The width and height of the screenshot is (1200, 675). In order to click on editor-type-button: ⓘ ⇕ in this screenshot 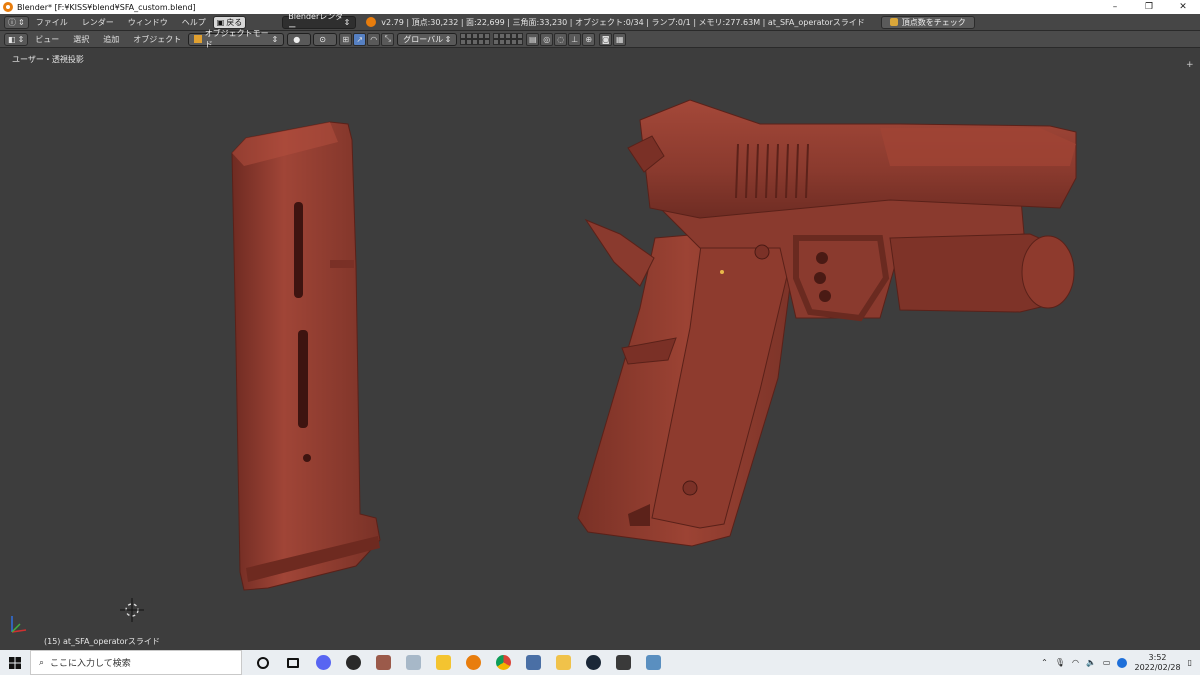, I will do `click(16, 22)`.